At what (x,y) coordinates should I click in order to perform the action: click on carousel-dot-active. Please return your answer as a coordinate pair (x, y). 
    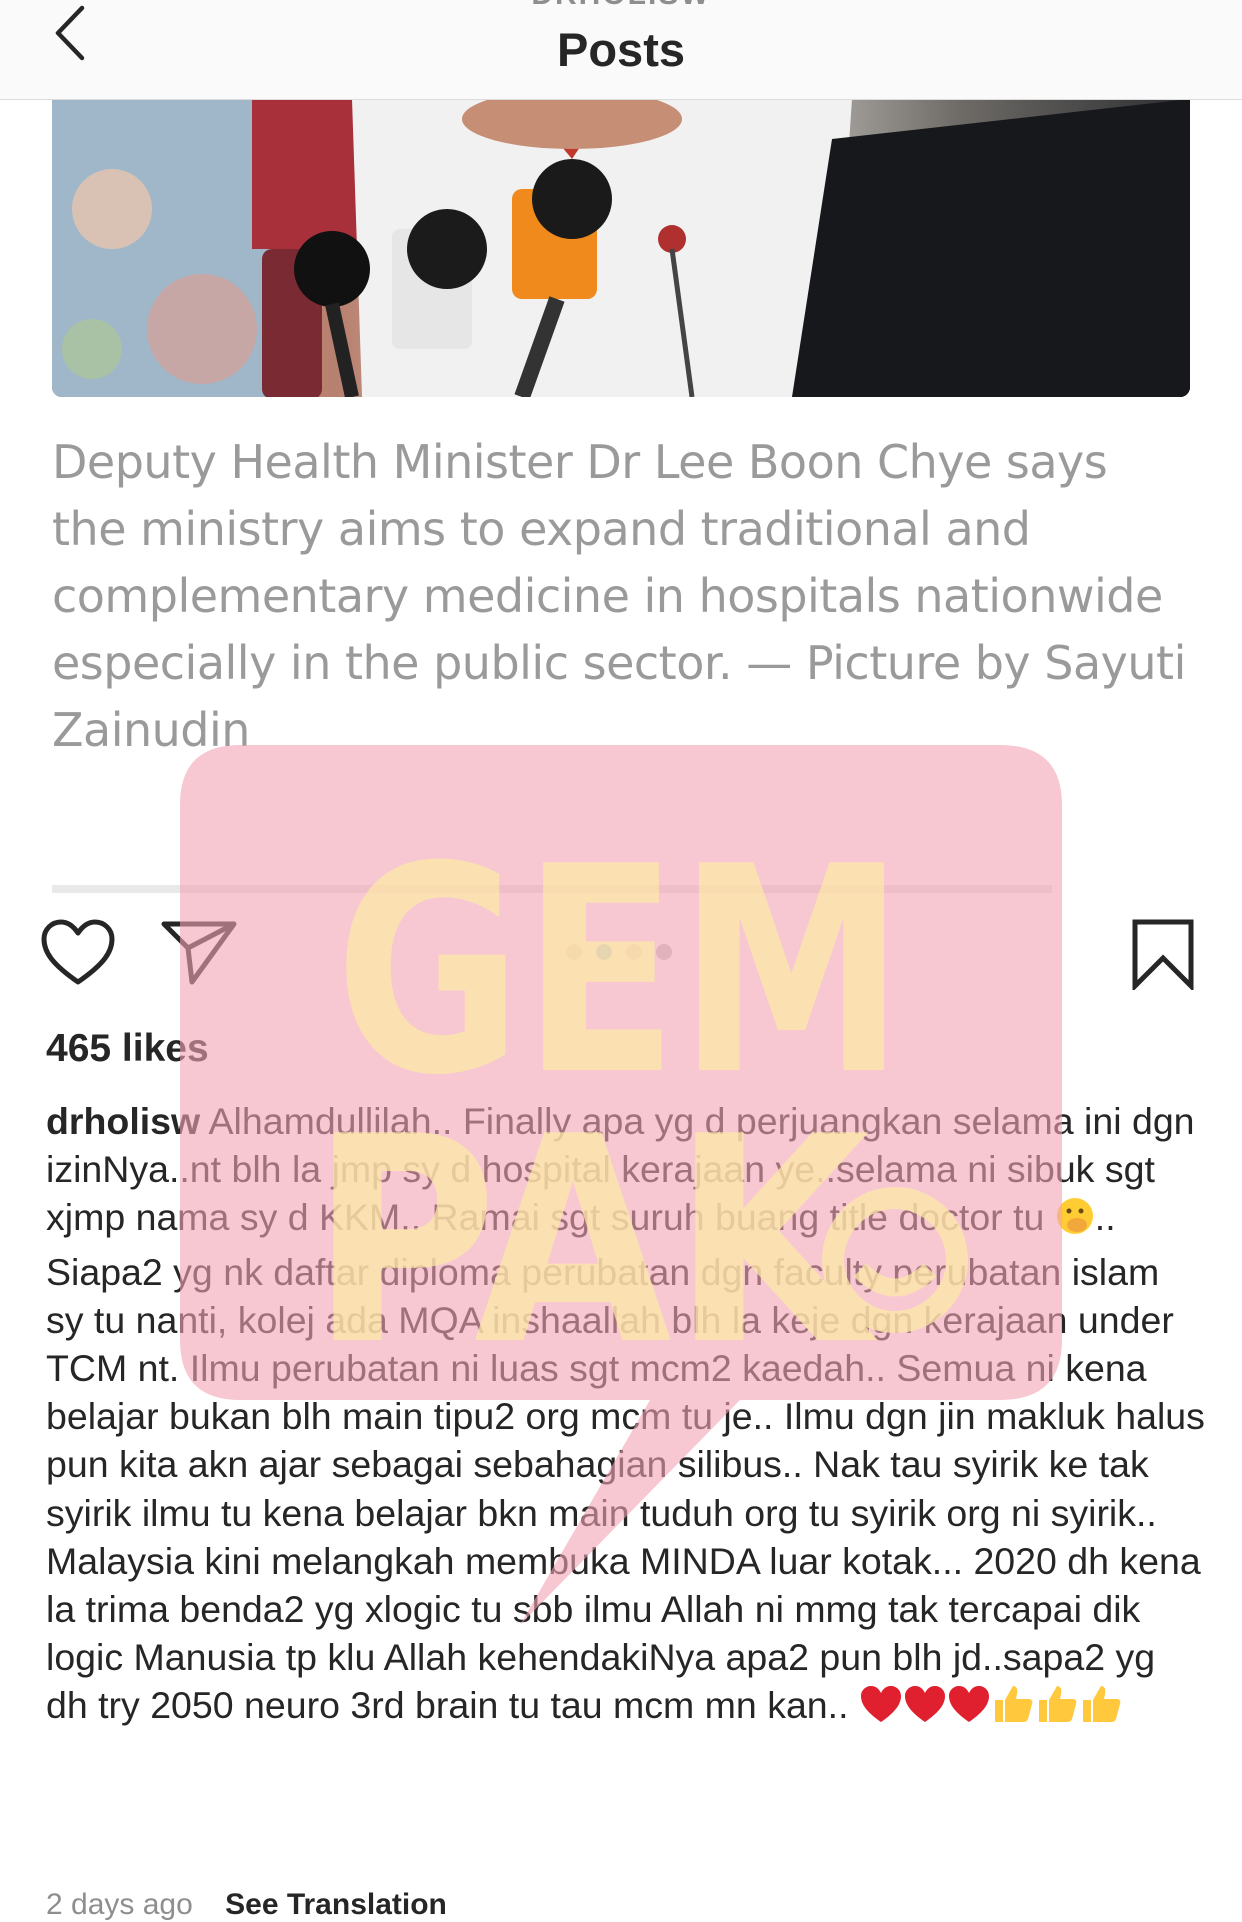
    Looking at the image, I should click on (604, 952).